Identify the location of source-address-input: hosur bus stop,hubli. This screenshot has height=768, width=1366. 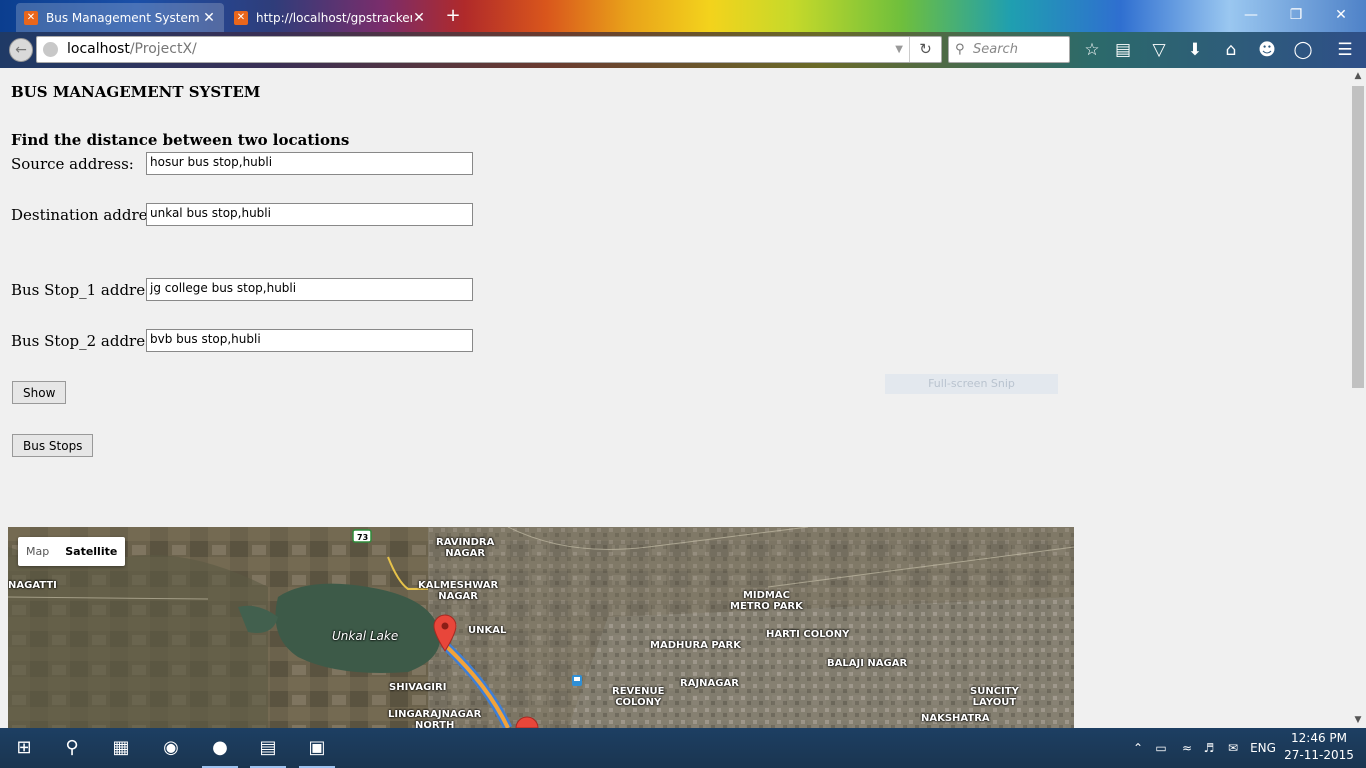
(309, 163).